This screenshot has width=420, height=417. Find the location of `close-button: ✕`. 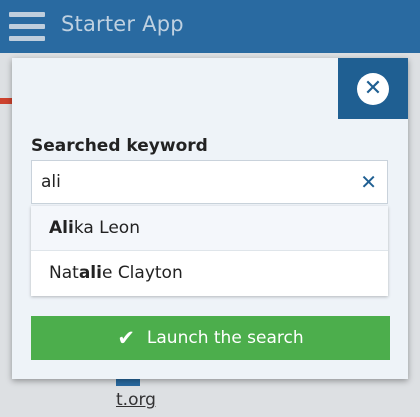

close-button: ✕ is located at coordinates (373, 88).